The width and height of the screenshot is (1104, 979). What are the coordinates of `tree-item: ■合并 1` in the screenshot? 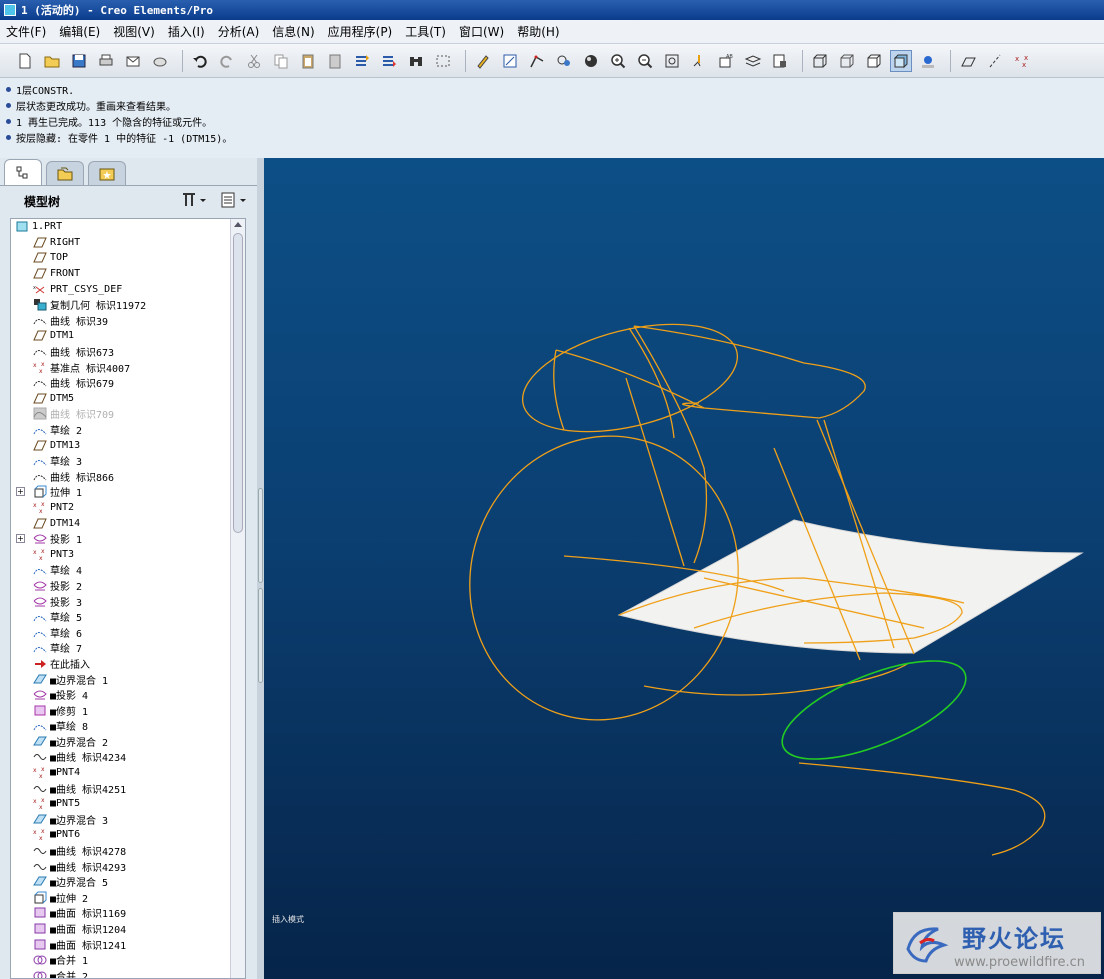 It's located at (121, 960).